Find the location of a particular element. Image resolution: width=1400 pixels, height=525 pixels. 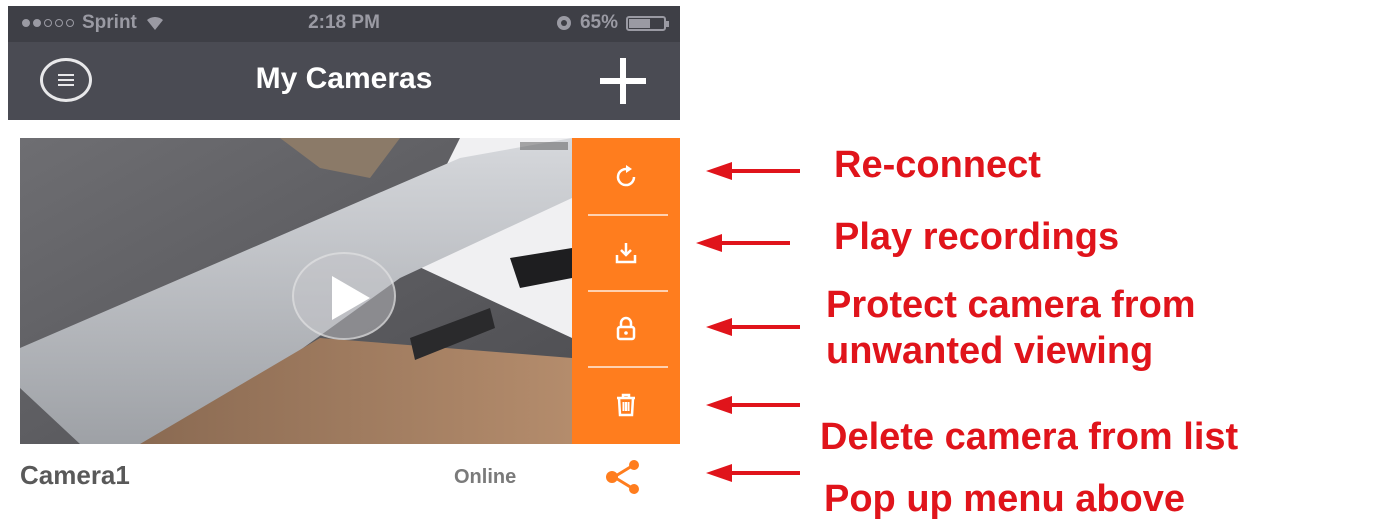

orientation-lock-icon is located at coordinates (563, 23).